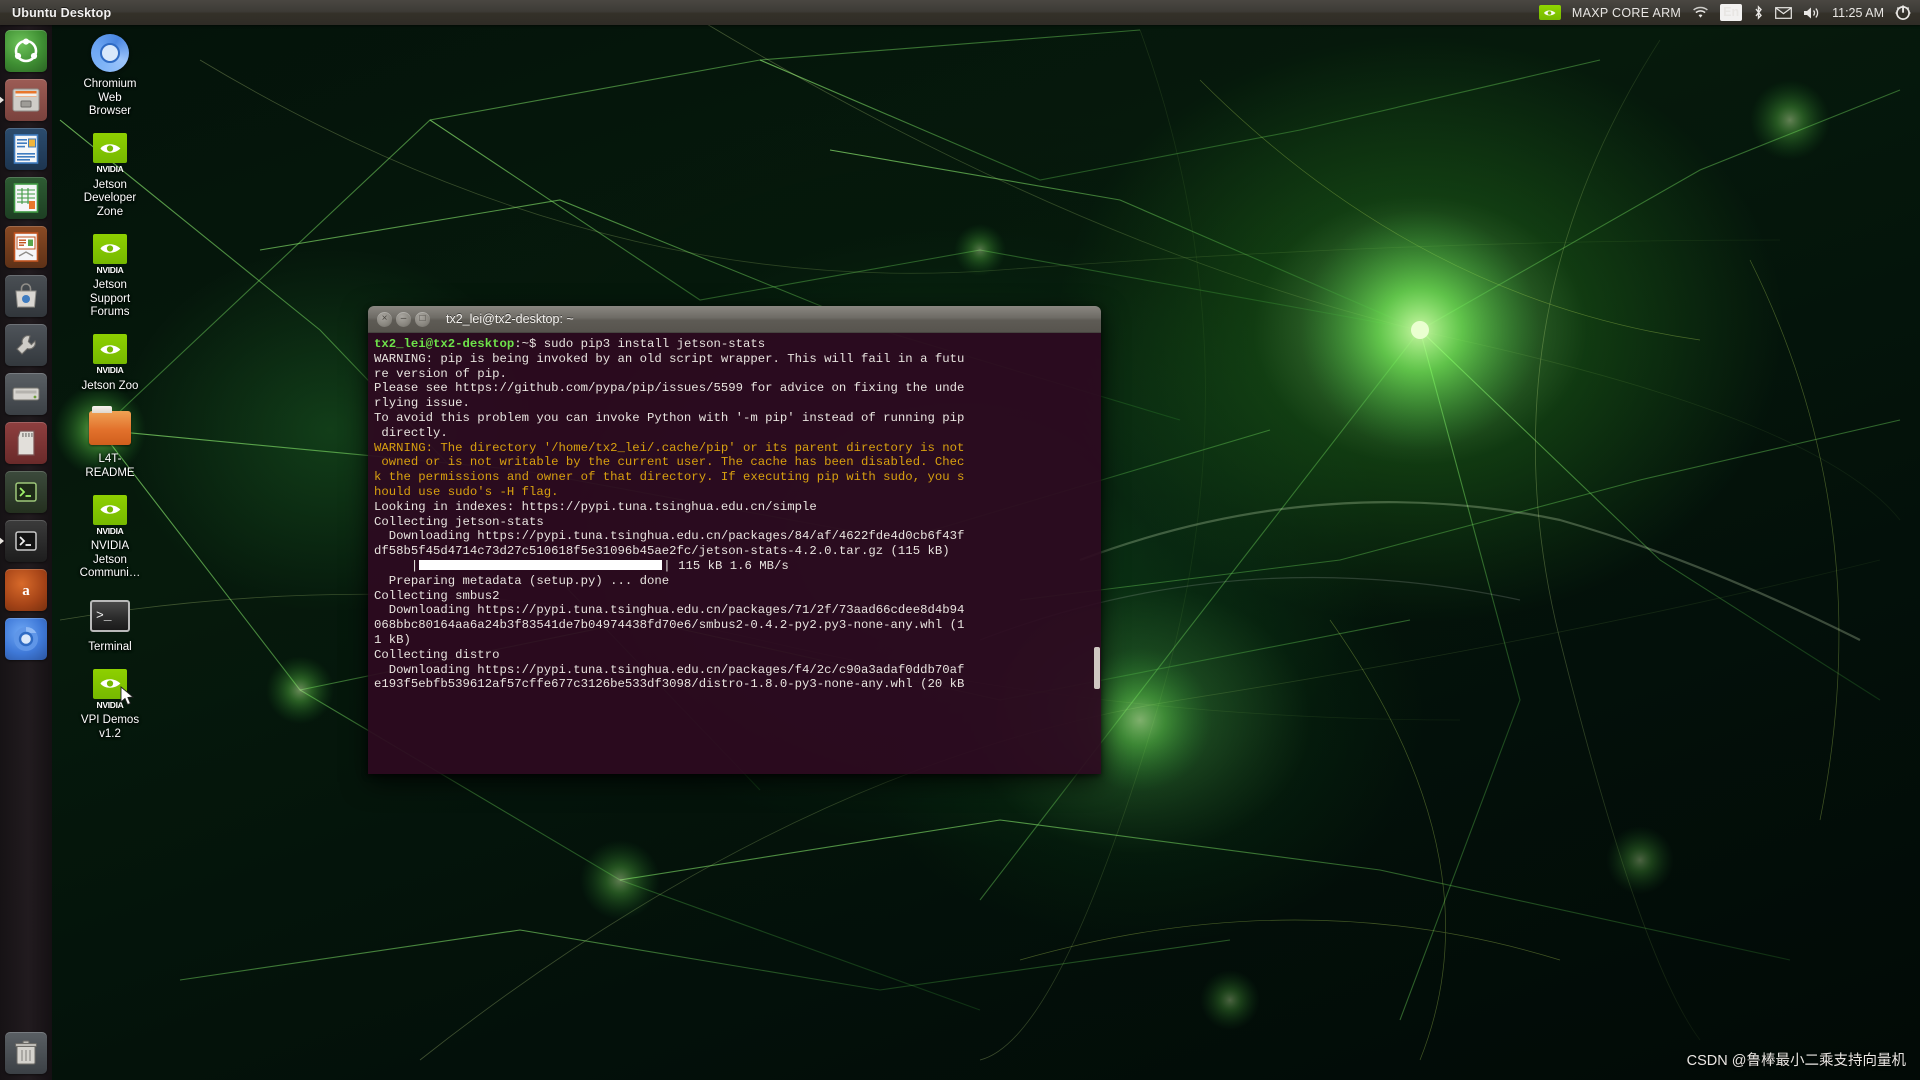  I want to click on terminal-line: directly., so click(411, 432).